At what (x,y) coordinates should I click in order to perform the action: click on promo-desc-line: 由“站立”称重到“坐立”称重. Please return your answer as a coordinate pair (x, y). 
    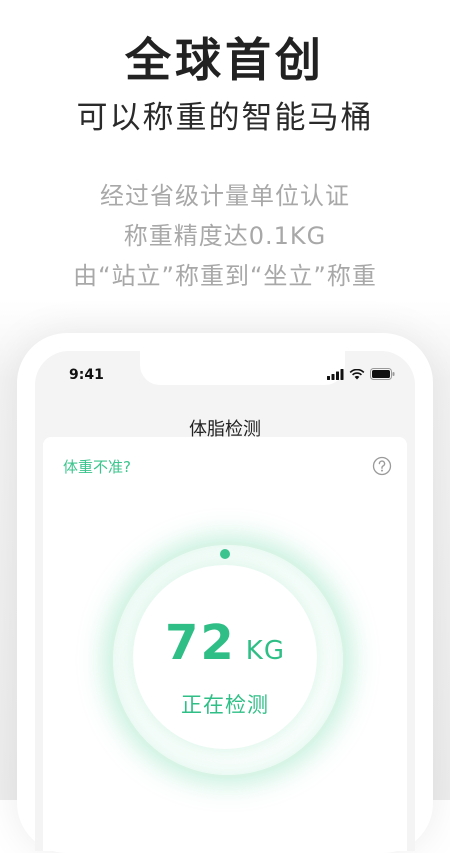
    Looking at the image, I should click on (225, 276).